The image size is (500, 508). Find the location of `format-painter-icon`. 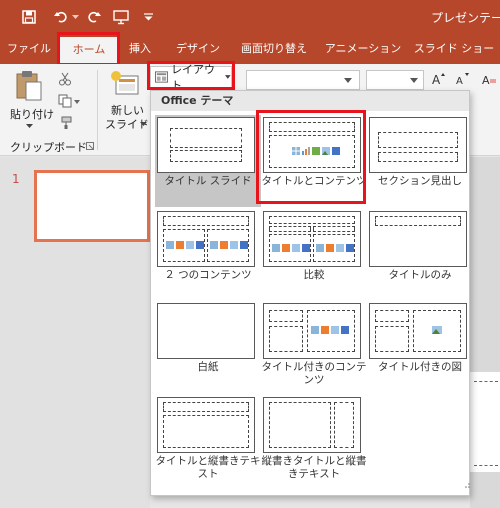

format-painter-icon is located at coordinates (65, 123).